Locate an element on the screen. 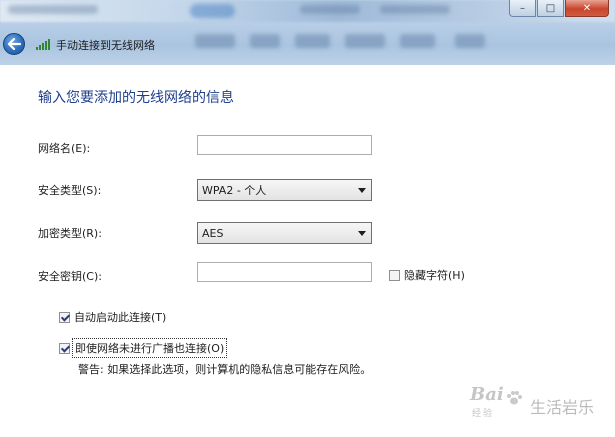  security-type-select: WPA2 - 个人 is located at coordinates (284, 190).